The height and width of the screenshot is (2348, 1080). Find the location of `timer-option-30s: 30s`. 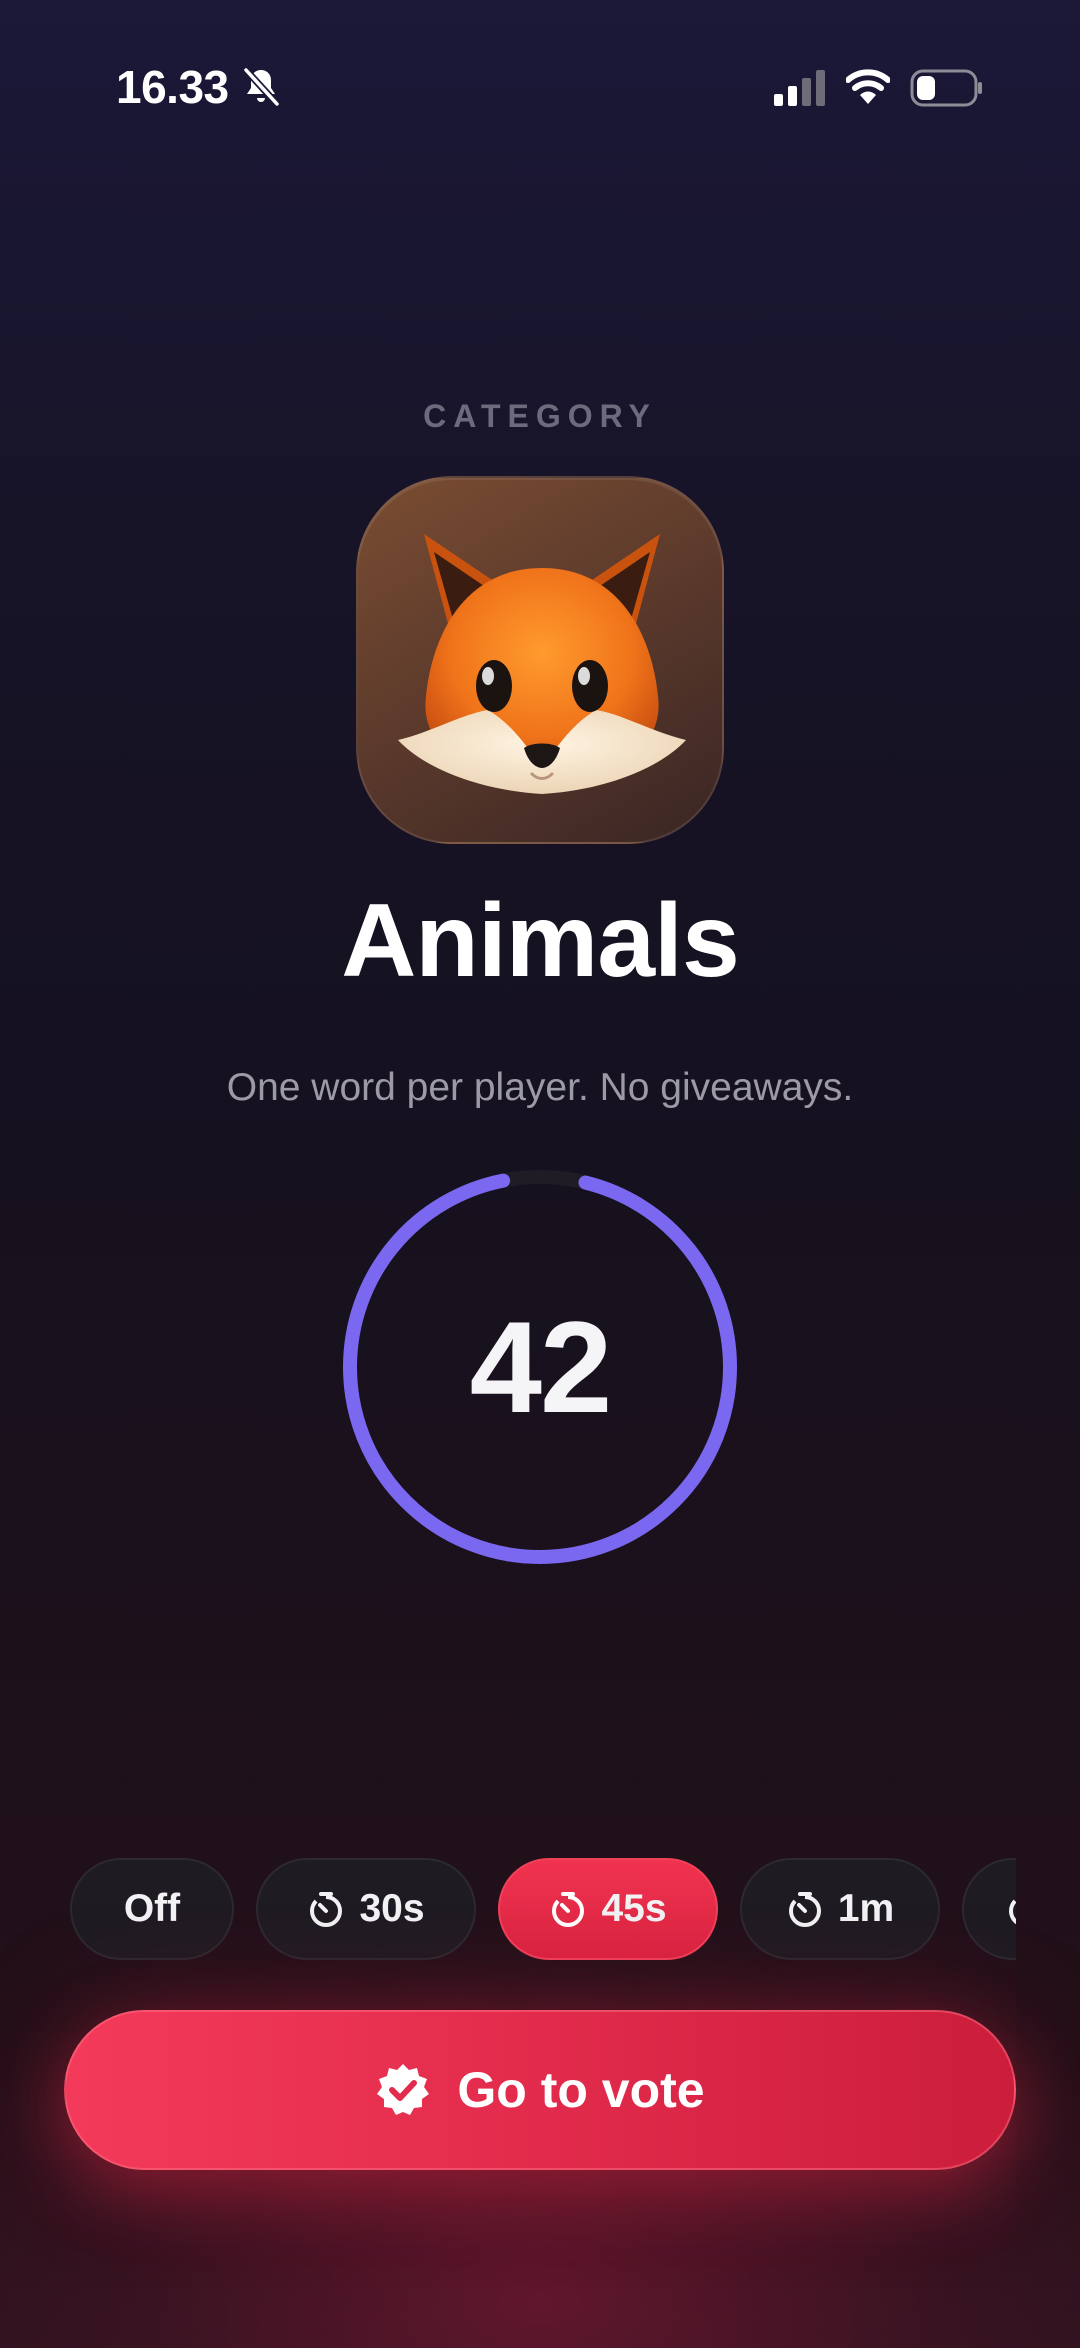

timer-option-30s: 30s is located at coordinates (366, 1909).